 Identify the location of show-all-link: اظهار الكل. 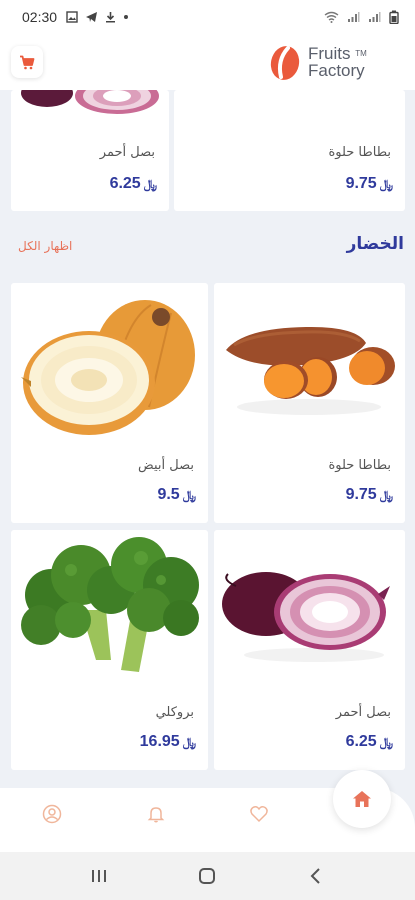
(45, 246).